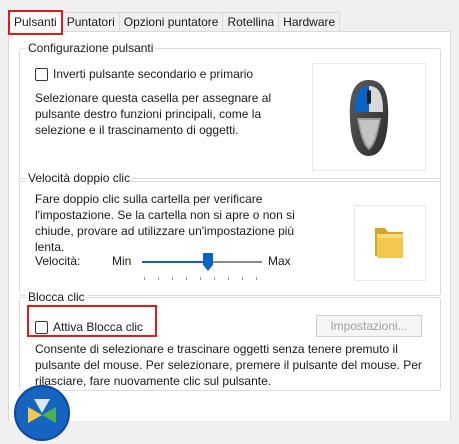 The image size is (459, 444). Describe the element at coordinates (92, 321) in the screenshot. I see `highlight-box` at that location.